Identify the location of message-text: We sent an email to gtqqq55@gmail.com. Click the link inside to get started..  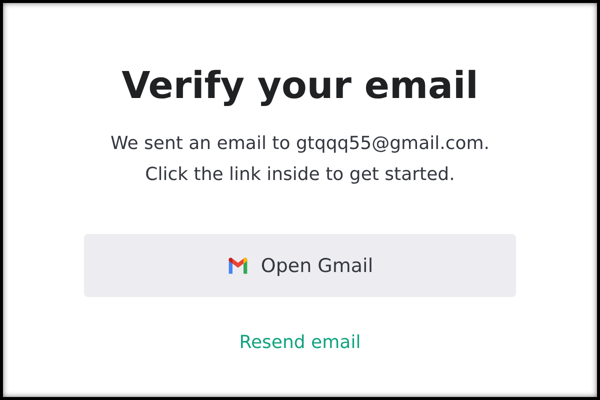
(300, 159).